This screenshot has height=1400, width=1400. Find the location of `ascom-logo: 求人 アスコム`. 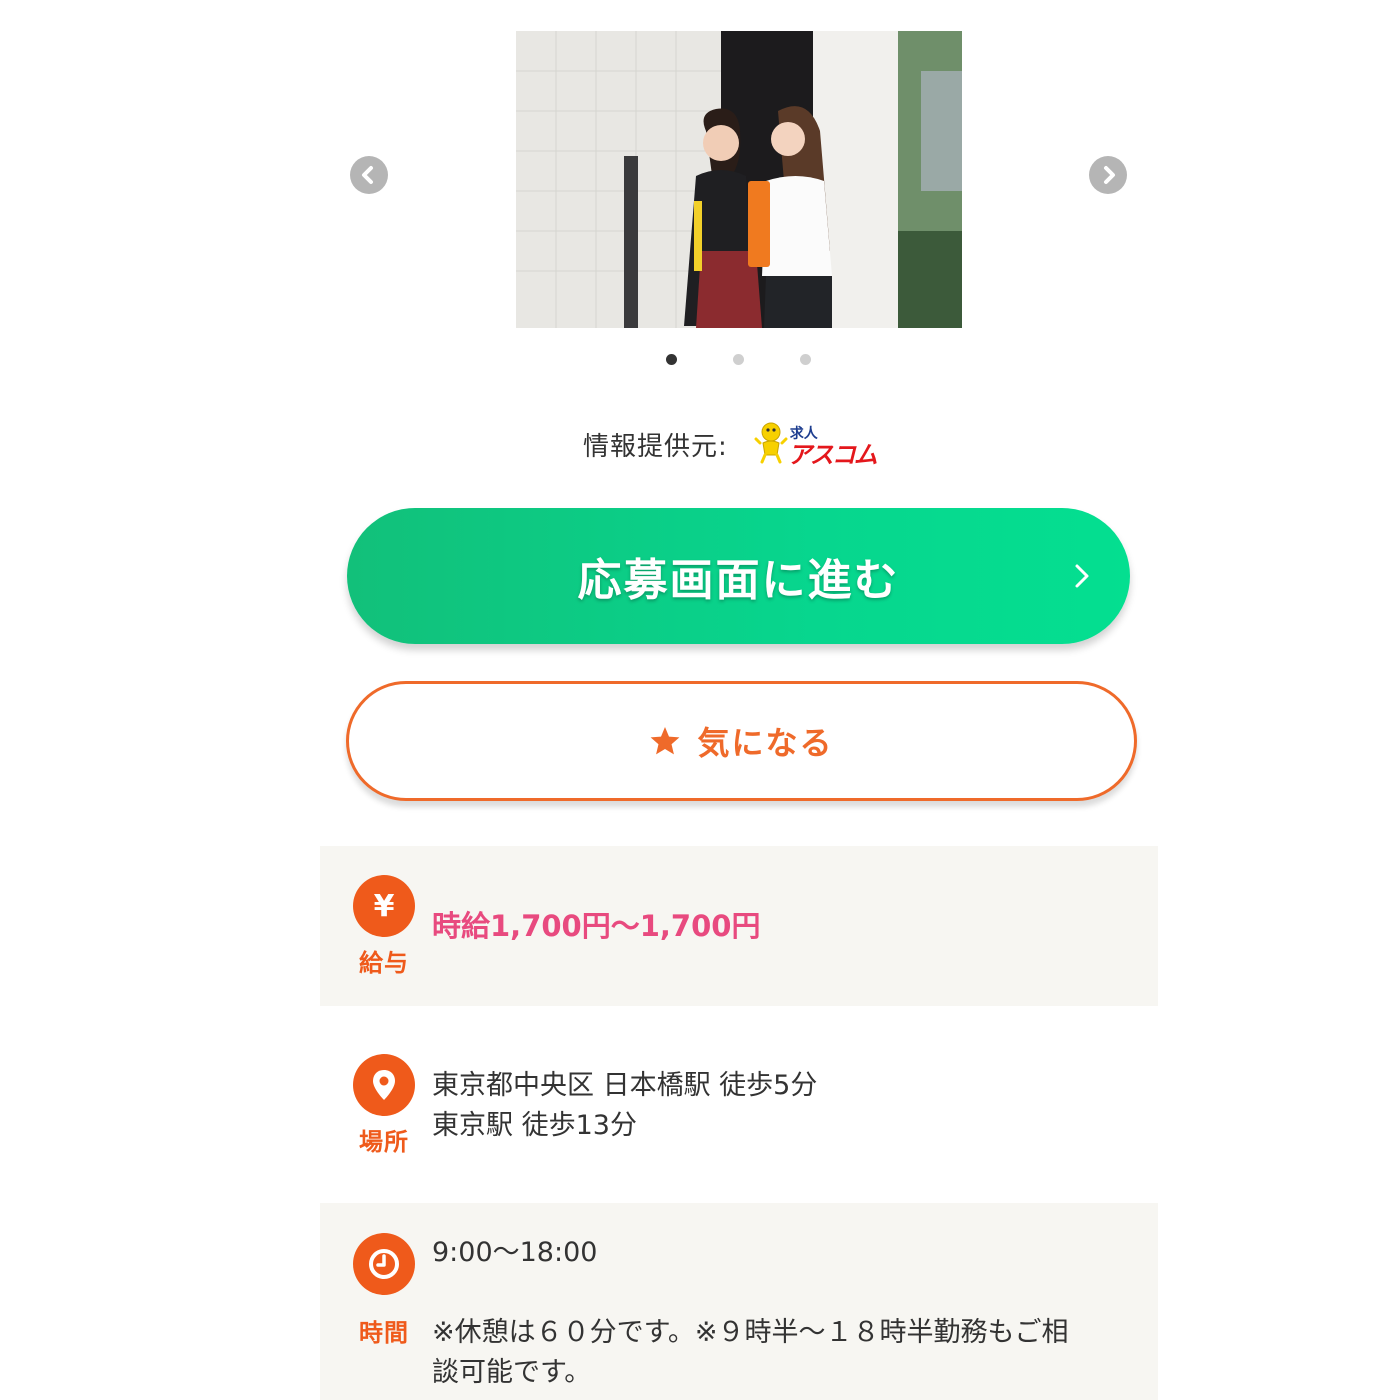

ascom-logo: 求人 アスコム is located at coordinates (823, 444).